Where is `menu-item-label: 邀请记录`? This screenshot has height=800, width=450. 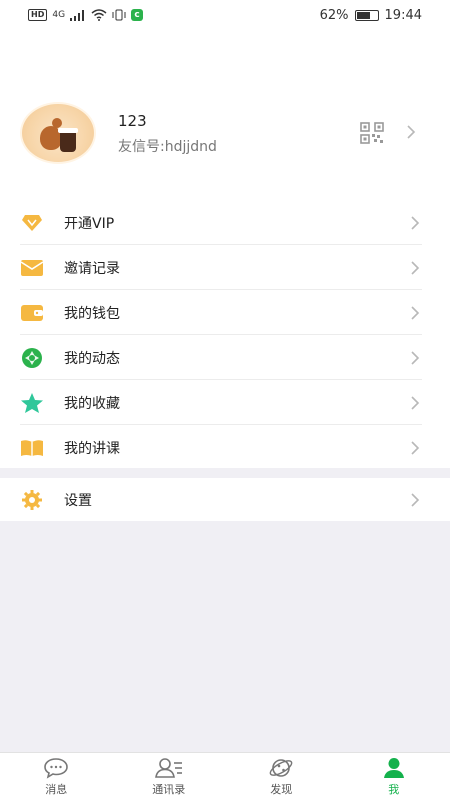 menu-item-label: 邀请记录 is located at coordinates (92, 268).